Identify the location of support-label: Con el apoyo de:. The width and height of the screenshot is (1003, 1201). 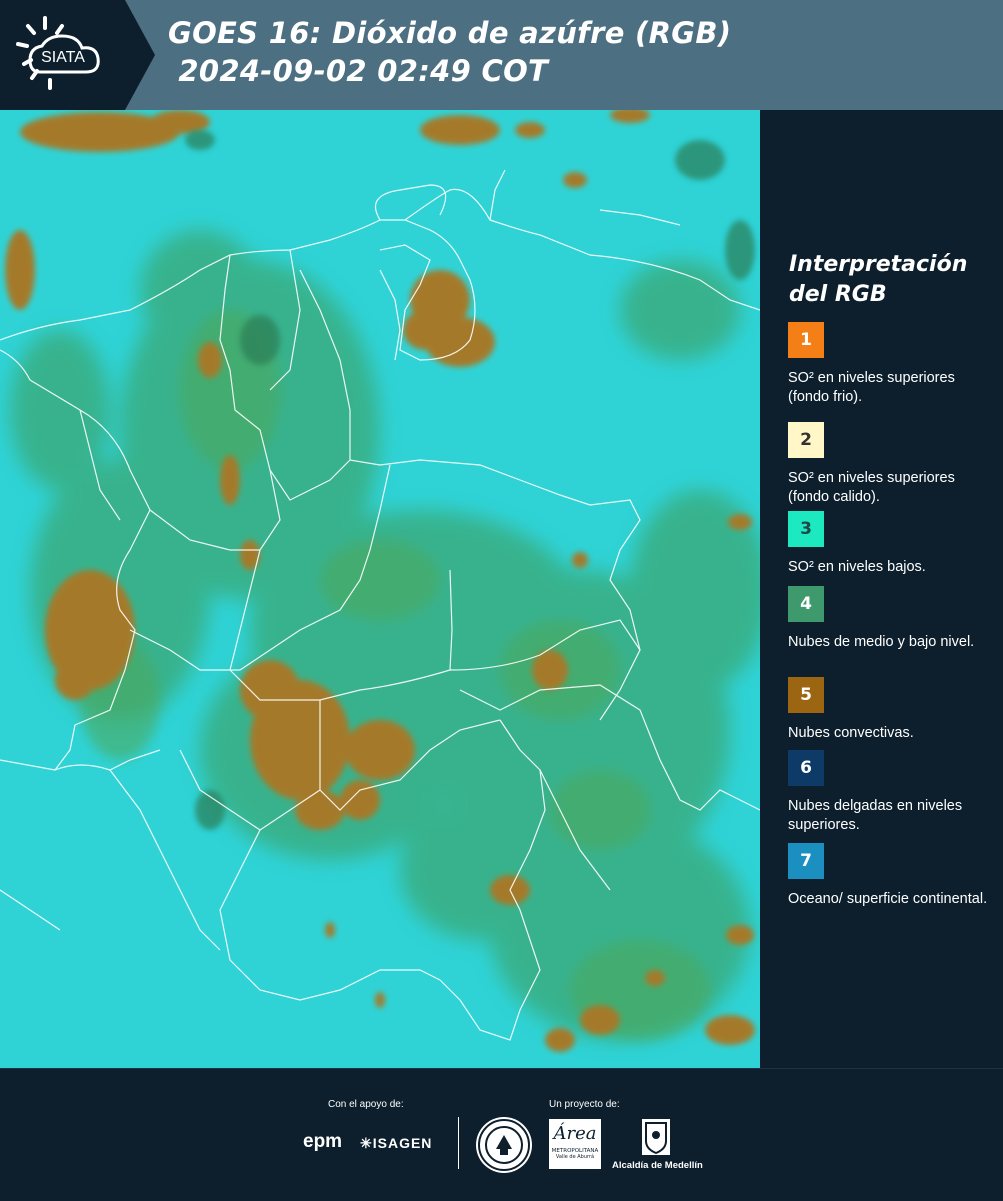
(366, 1104).